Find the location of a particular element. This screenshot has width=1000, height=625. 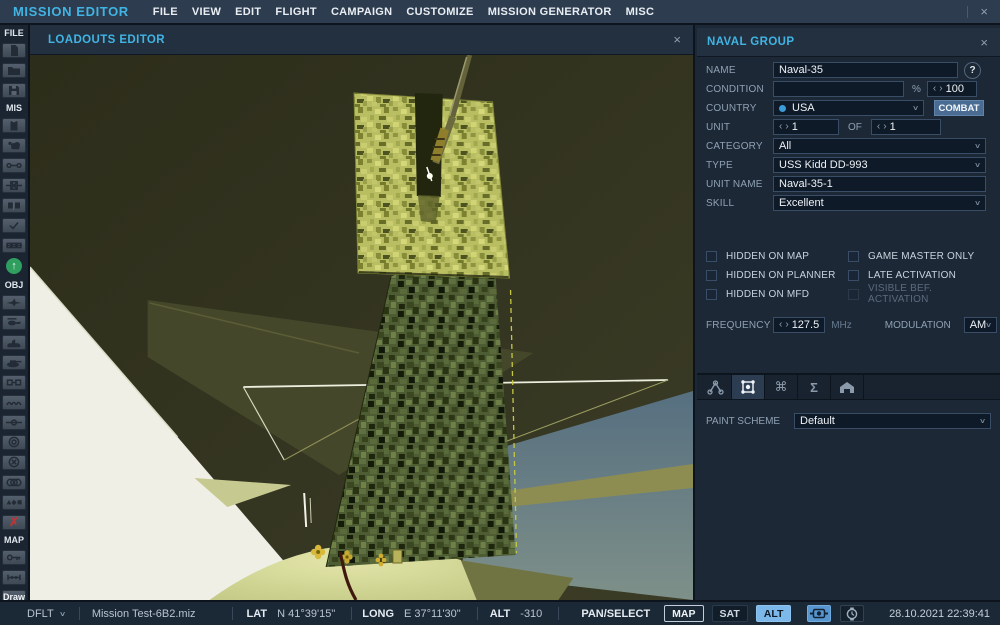

modulation-dropdown: AM ∨ is located at coordinates (980, 325).